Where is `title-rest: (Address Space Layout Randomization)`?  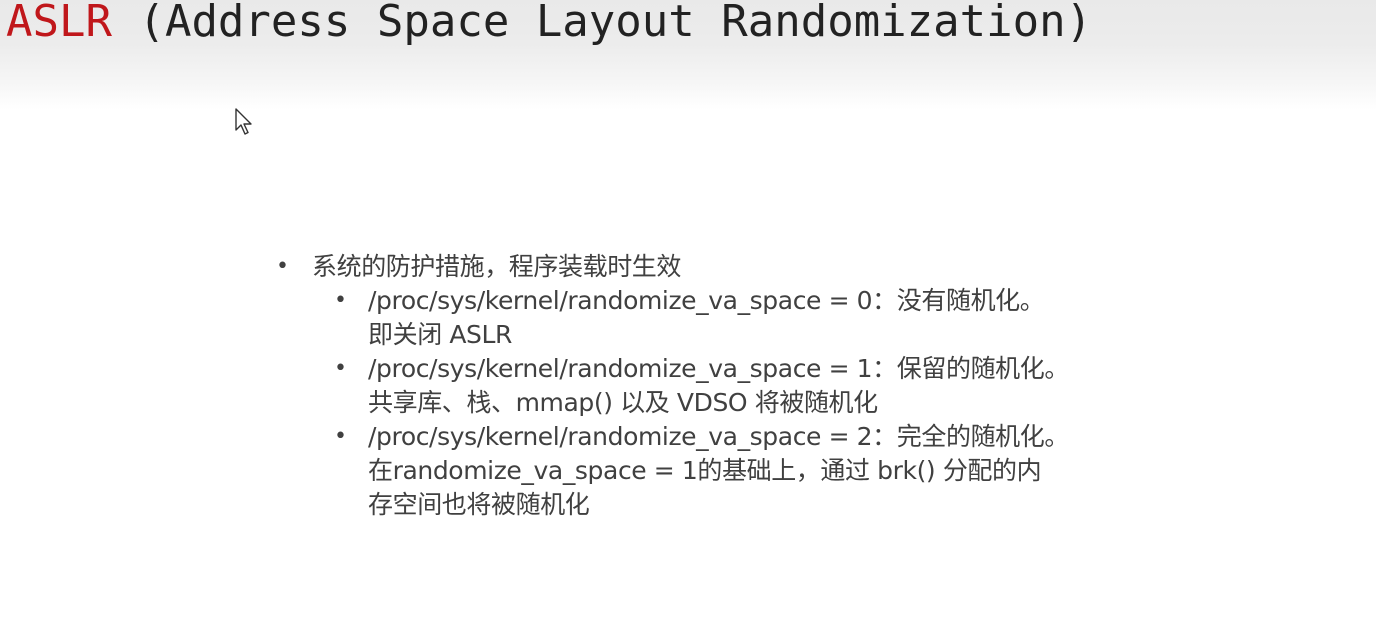 title-rest: (Address Space Layout Randomization) is located at coordinates (602, 23).